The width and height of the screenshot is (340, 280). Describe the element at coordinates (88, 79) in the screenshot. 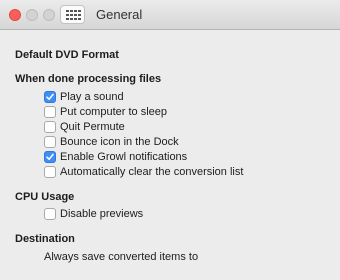

I see `when-done-heading: When done processing files` at that location.